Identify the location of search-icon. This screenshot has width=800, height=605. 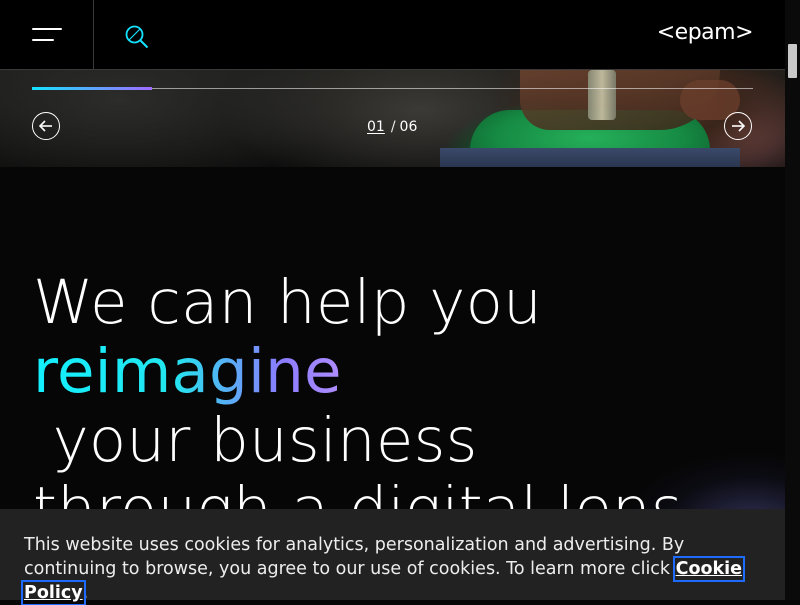
(137, 37).